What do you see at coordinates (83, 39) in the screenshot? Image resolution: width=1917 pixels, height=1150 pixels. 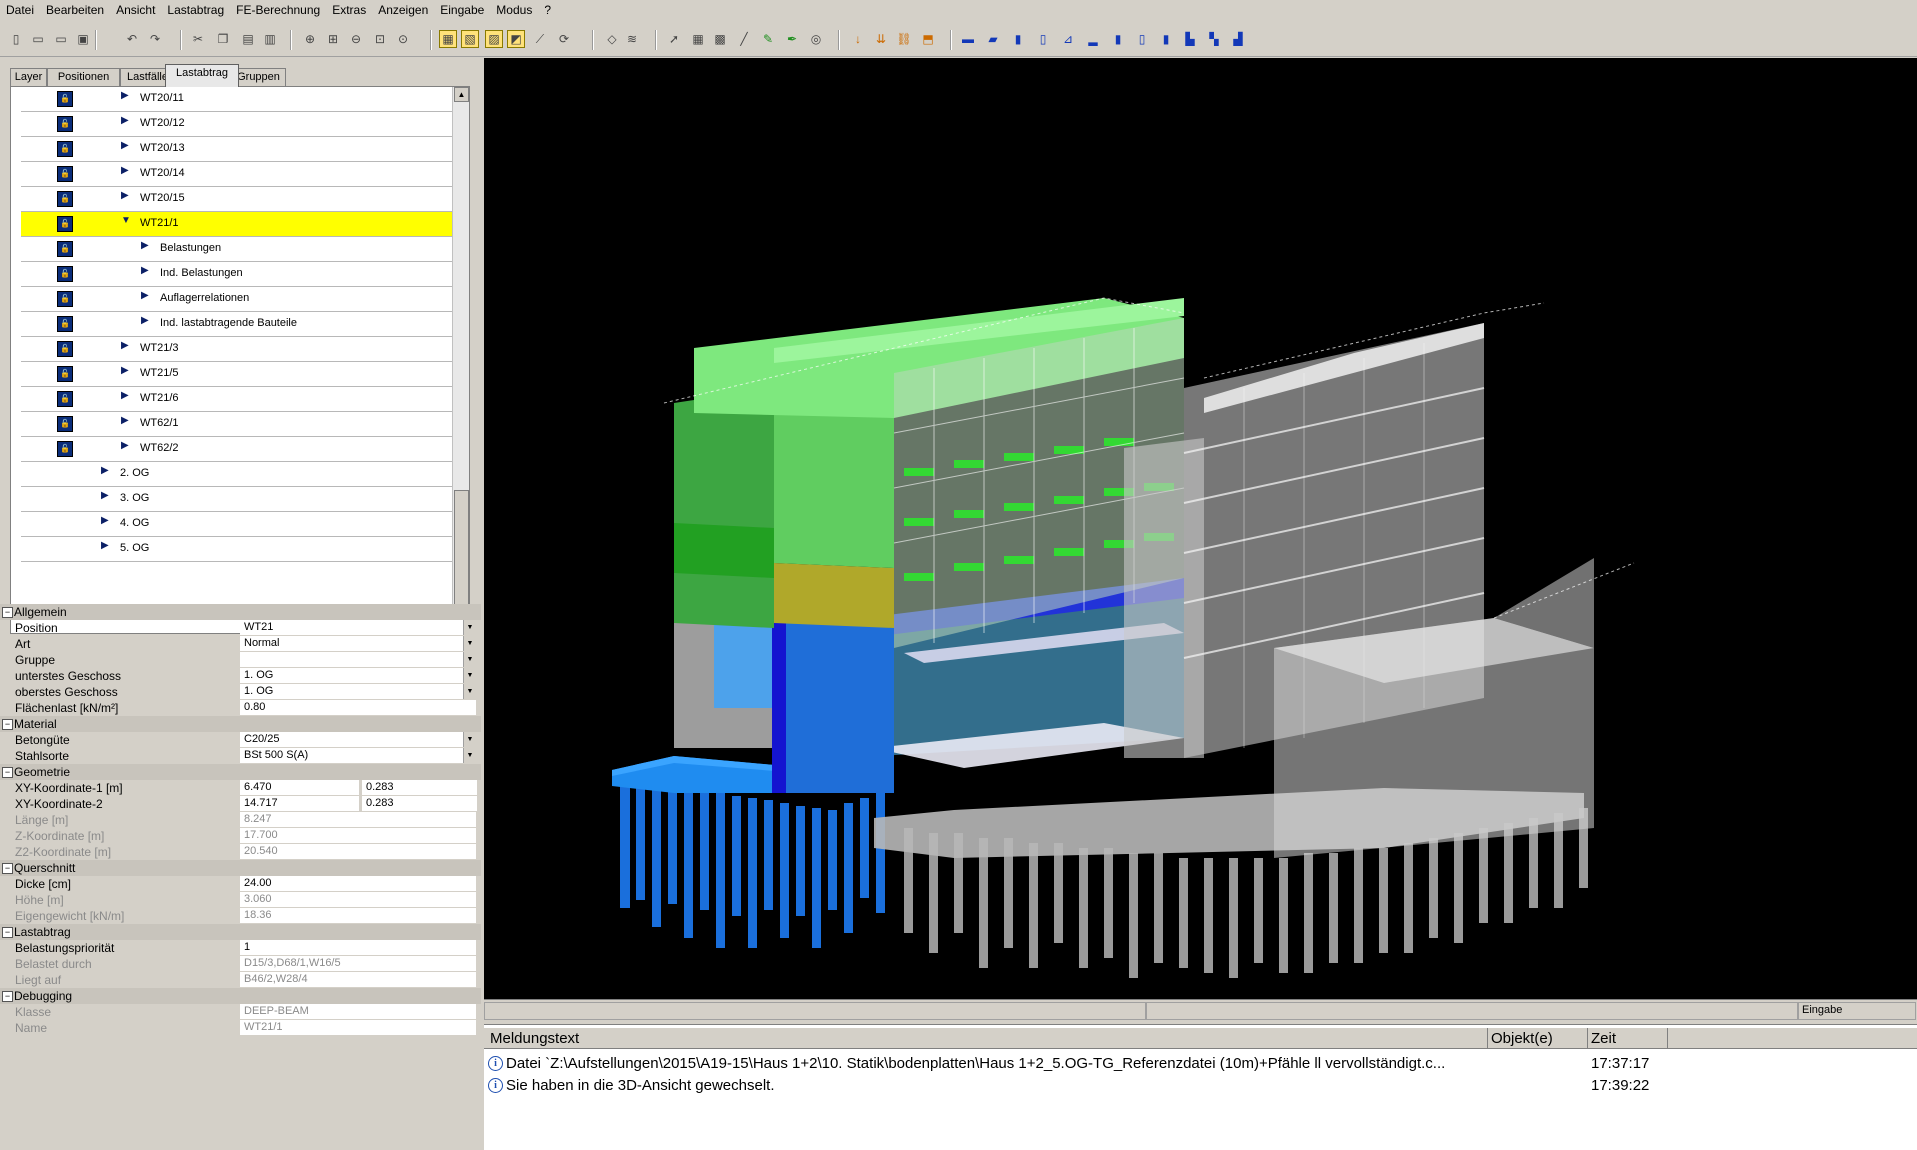 I see `save-icon: ▣` at bounding box center [83, 39].